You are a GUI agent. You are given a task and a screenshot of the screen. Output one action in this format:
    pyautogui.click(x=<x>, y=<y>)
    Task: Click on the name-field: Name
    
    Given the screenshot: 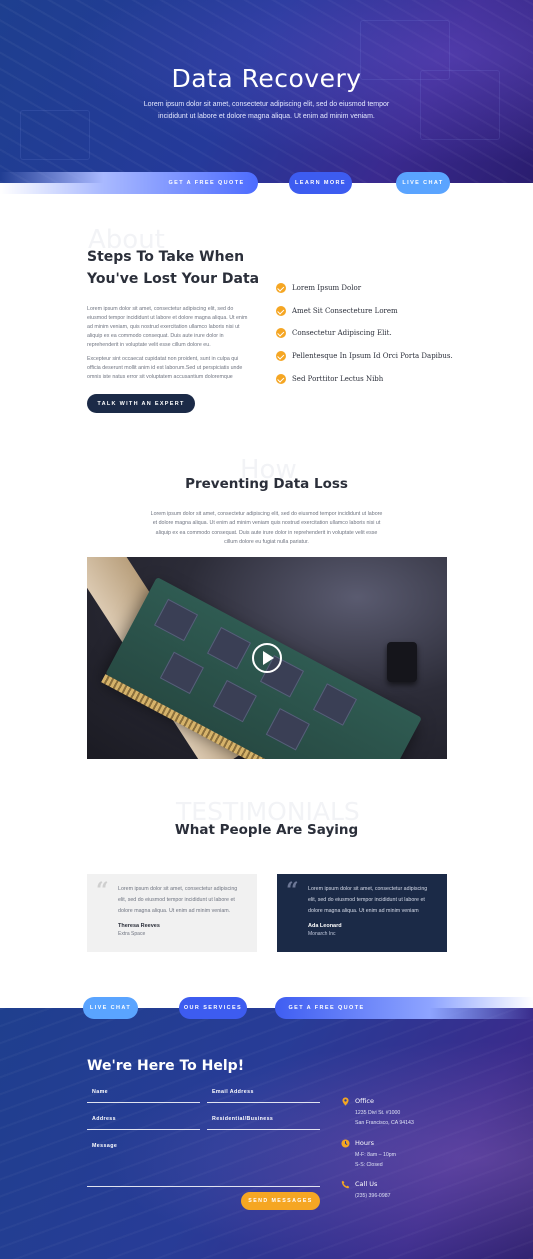 What is the action you would take?
    pyautogui.click(x=143, y=1095)
    